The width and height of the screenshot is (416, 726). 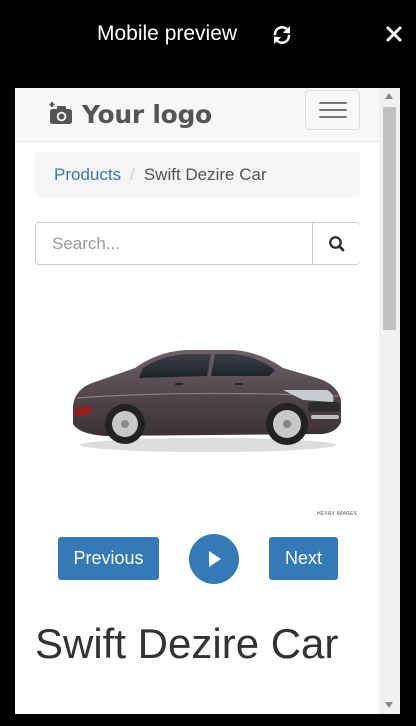 I want to click on site-logo: Your logo, so click(x=130, y=114).